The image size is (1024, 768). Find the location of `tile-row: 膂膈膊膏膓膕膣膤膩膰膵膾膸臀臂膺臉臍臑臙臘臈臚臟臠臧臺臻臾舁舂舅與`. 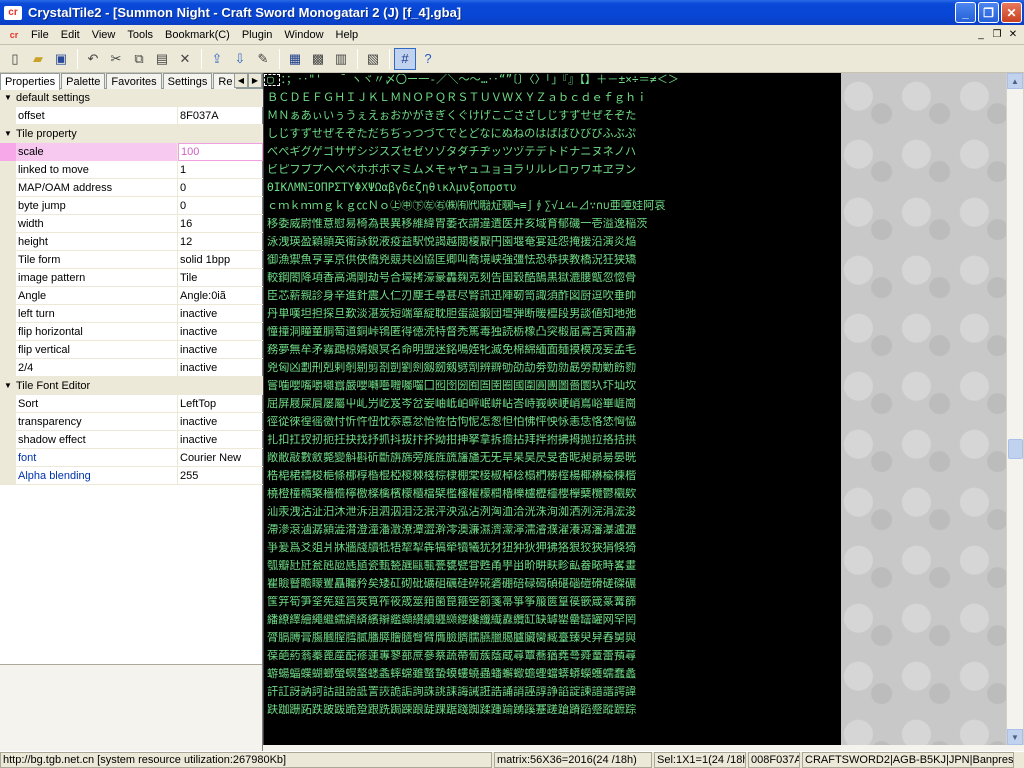

tile-row: 膂膈膊膏膓膕膣膤膩膰膵膾膸臀臂膺臉臍臑臙臘臈臚臟臠臧臺臻臾舁舂舅與 is located at coordinates (554, 641).